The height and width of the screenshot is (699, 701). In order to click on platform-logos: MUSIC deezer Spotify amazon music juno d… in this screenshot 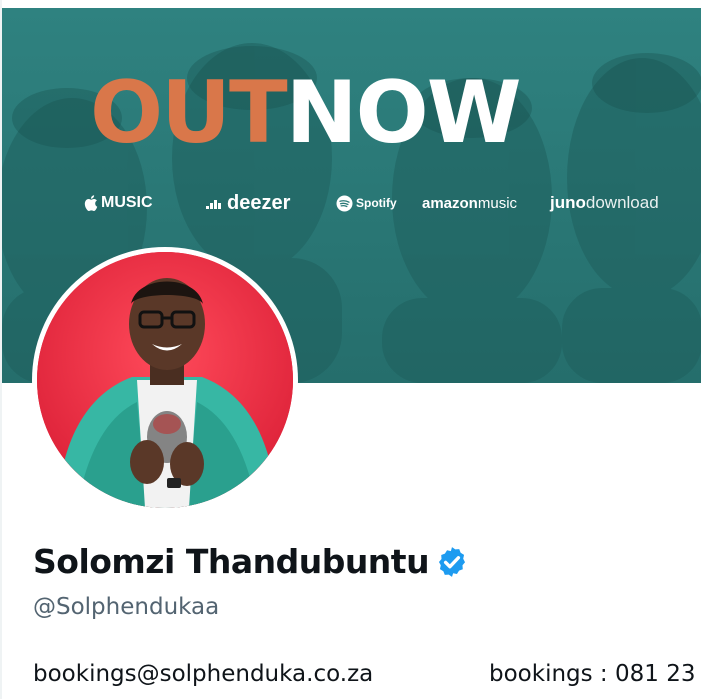, I will do `click(384, 203)`.